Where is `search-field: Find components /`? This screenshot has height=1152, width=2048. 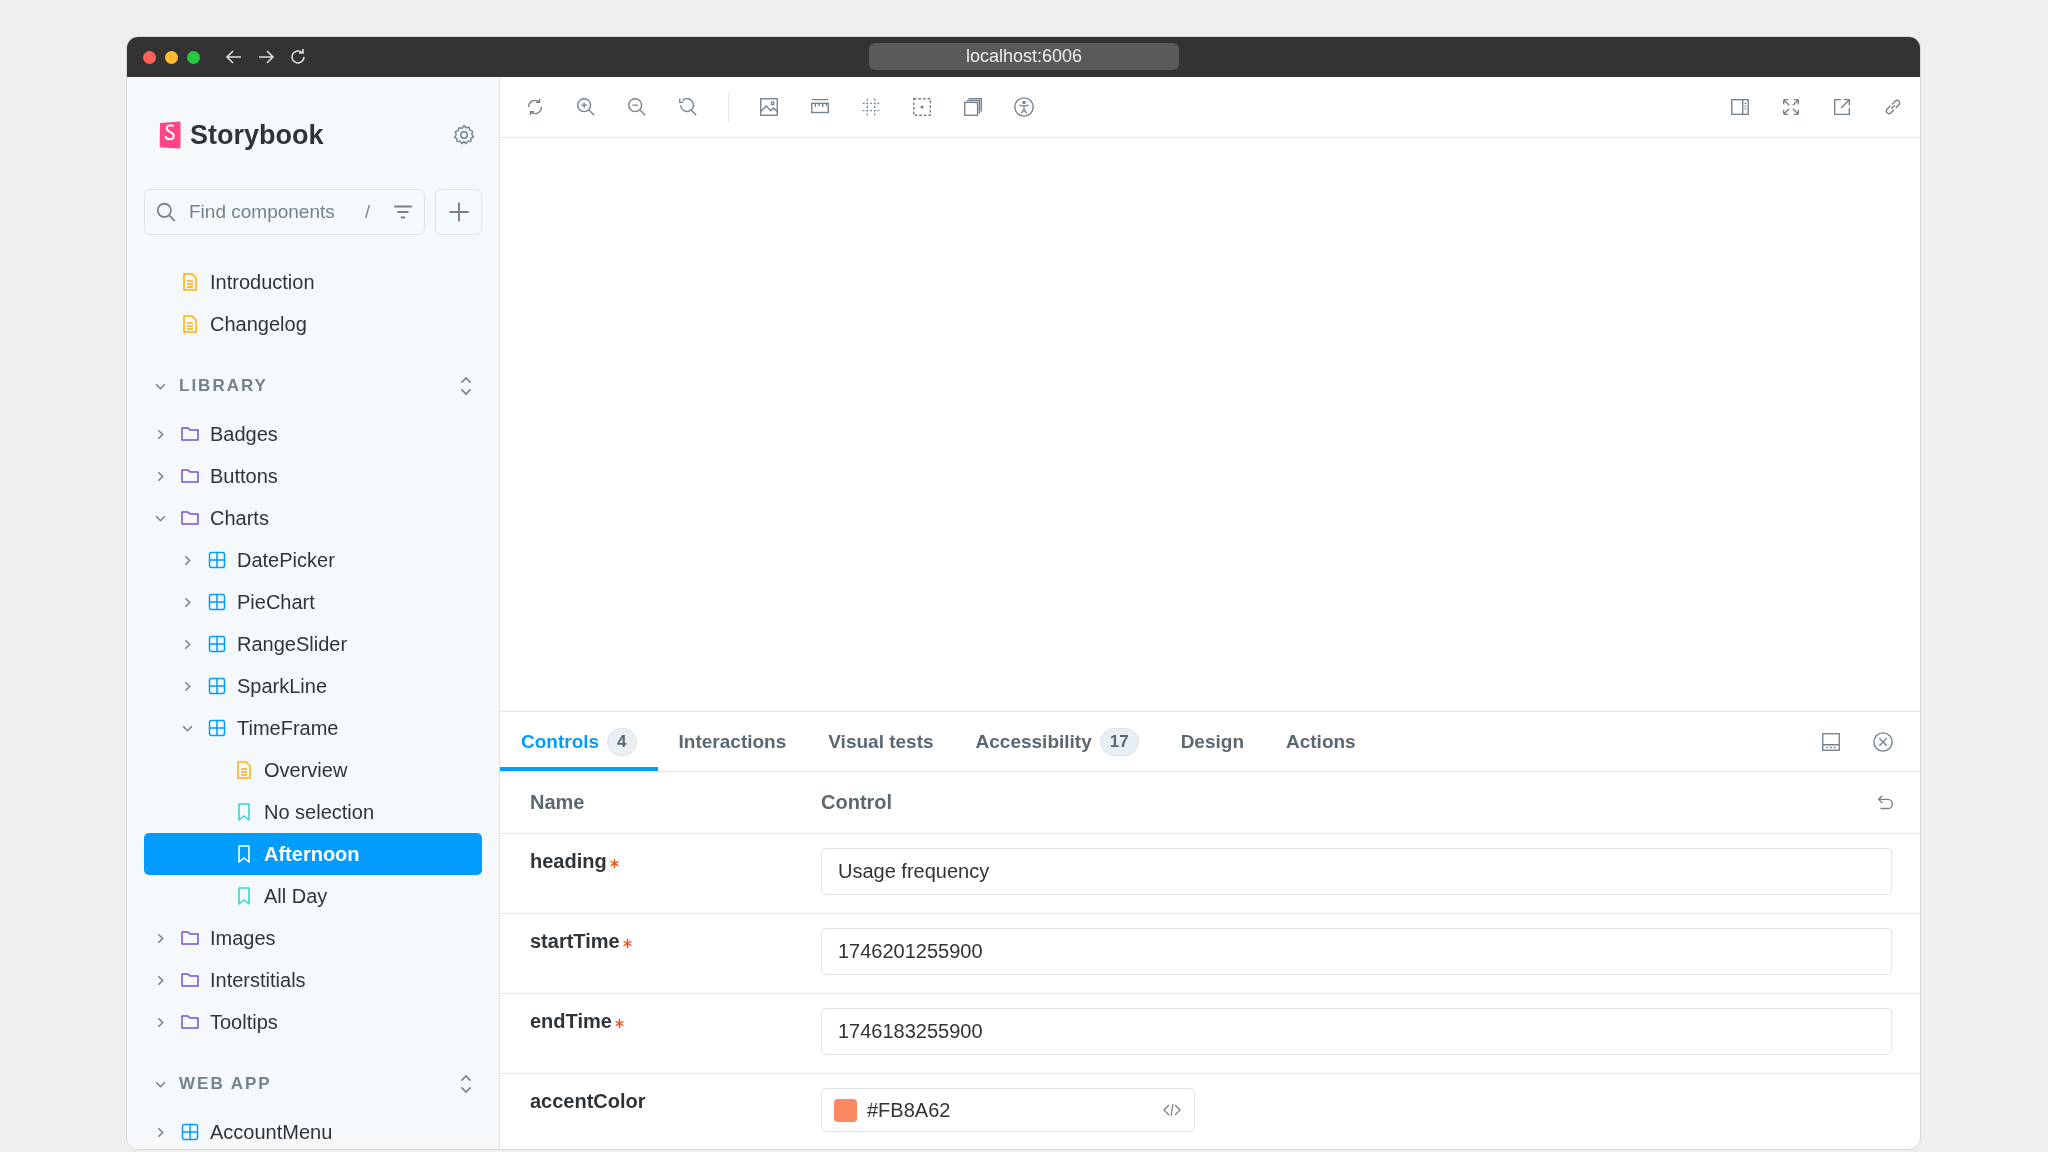 search-field: Find components / is located at coordinates (284, 212).